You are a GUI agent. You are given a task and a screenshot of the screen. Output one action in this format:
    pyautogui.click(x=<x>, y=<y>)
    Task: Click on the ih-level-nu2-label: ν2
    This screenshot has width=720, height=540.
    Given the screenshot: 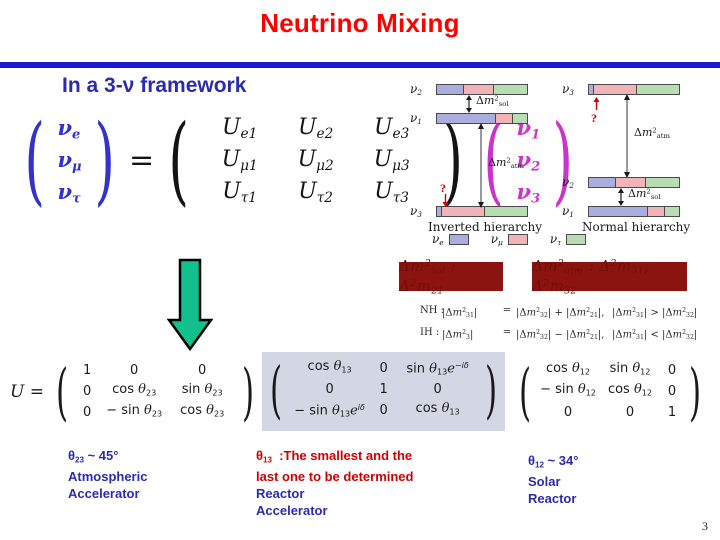 What is the action you would take?
    pyautogui.click(x=416, y=90)
    